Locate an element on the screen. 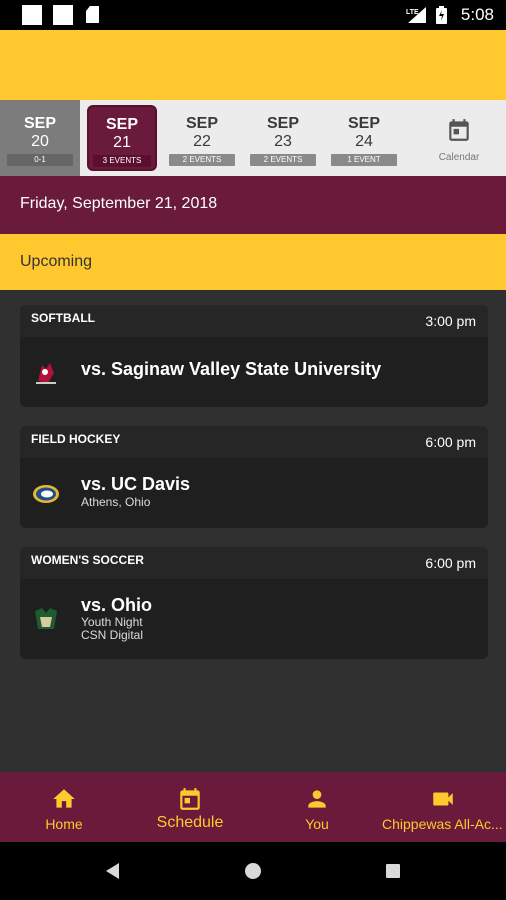  nav-label: You is located at coordinates (317, 824).